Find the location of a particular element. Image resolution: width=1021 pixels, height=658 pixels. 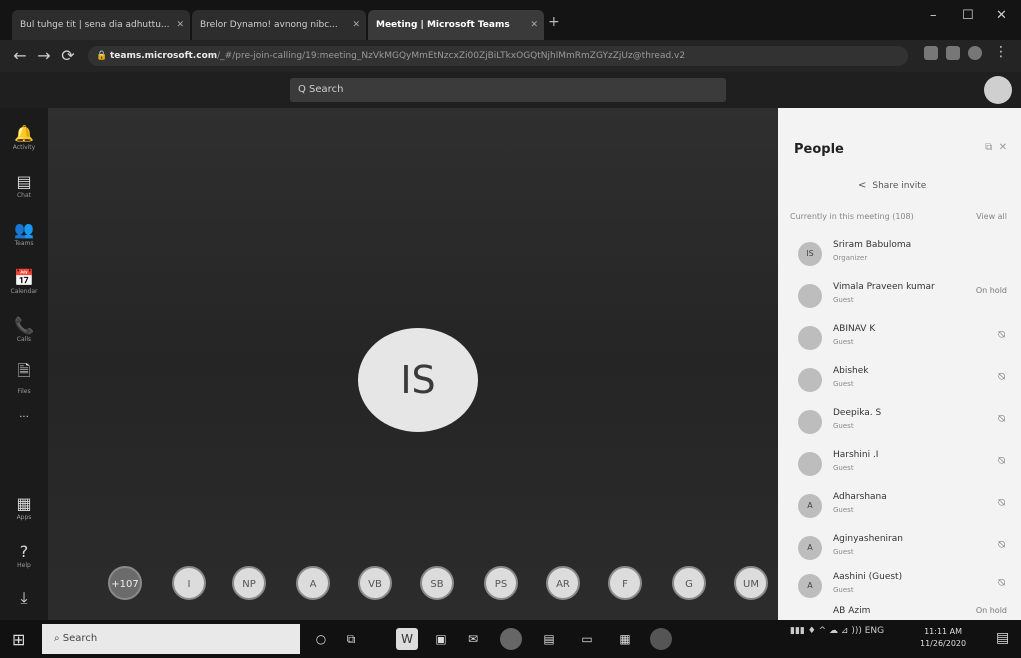

list-item: A Adharshana Guest ⍉ is located at coordinates (899, 508).